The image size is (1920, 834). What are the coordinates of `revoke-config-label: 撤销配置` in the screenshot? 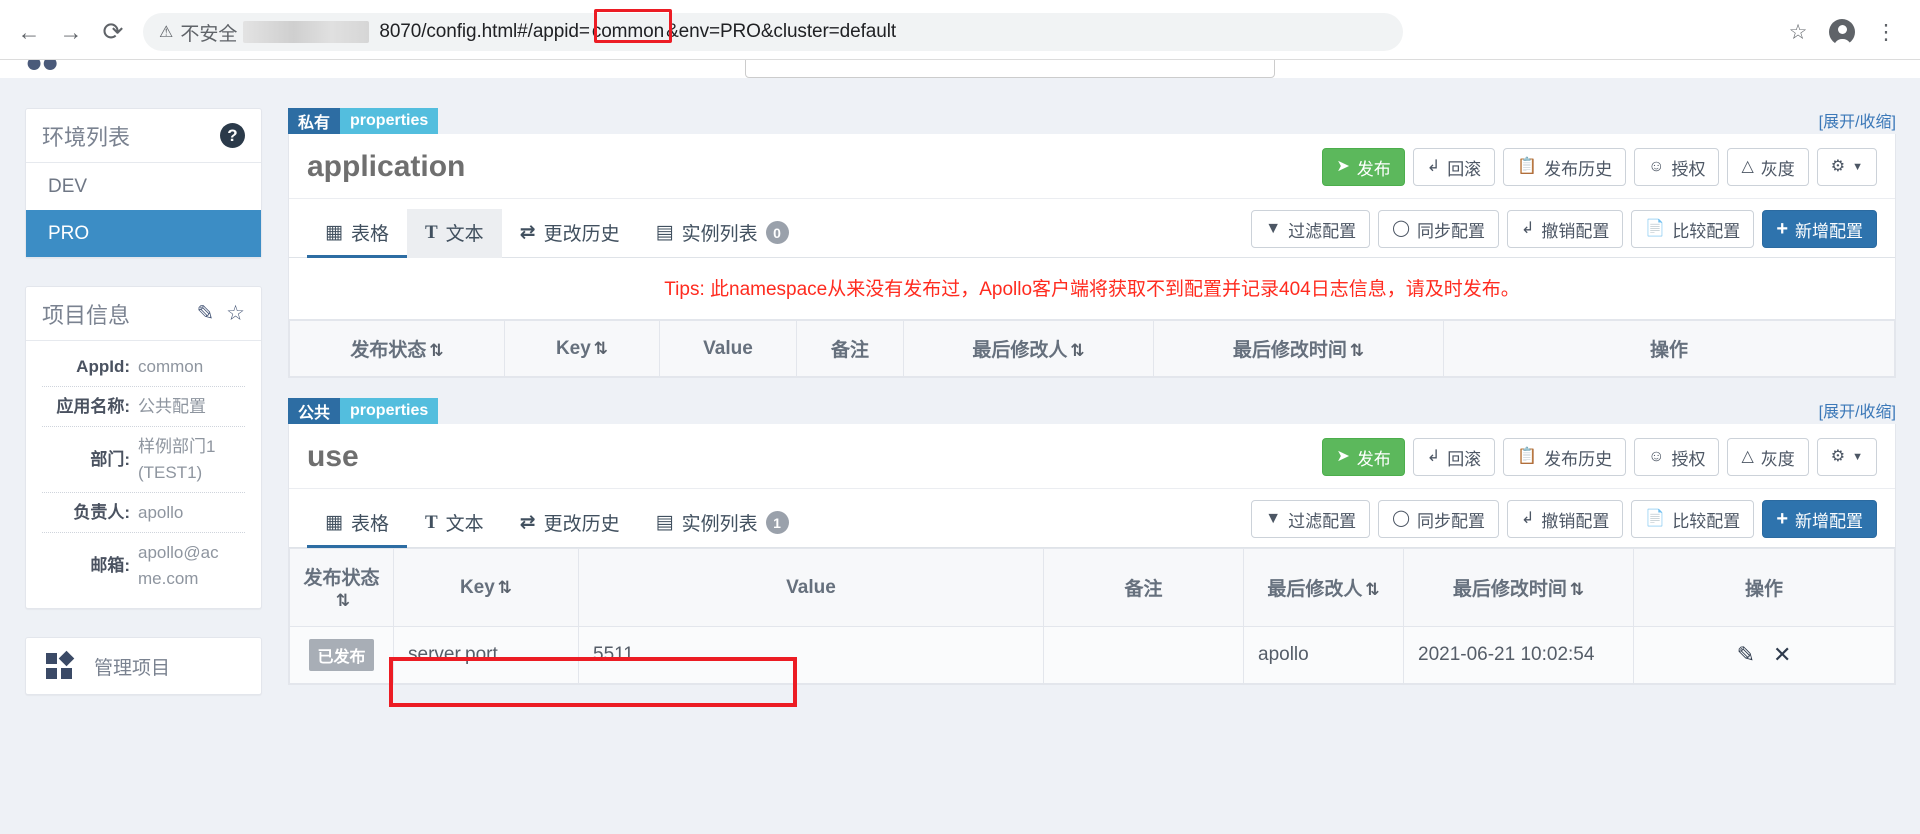 It's located at (1575, 521).